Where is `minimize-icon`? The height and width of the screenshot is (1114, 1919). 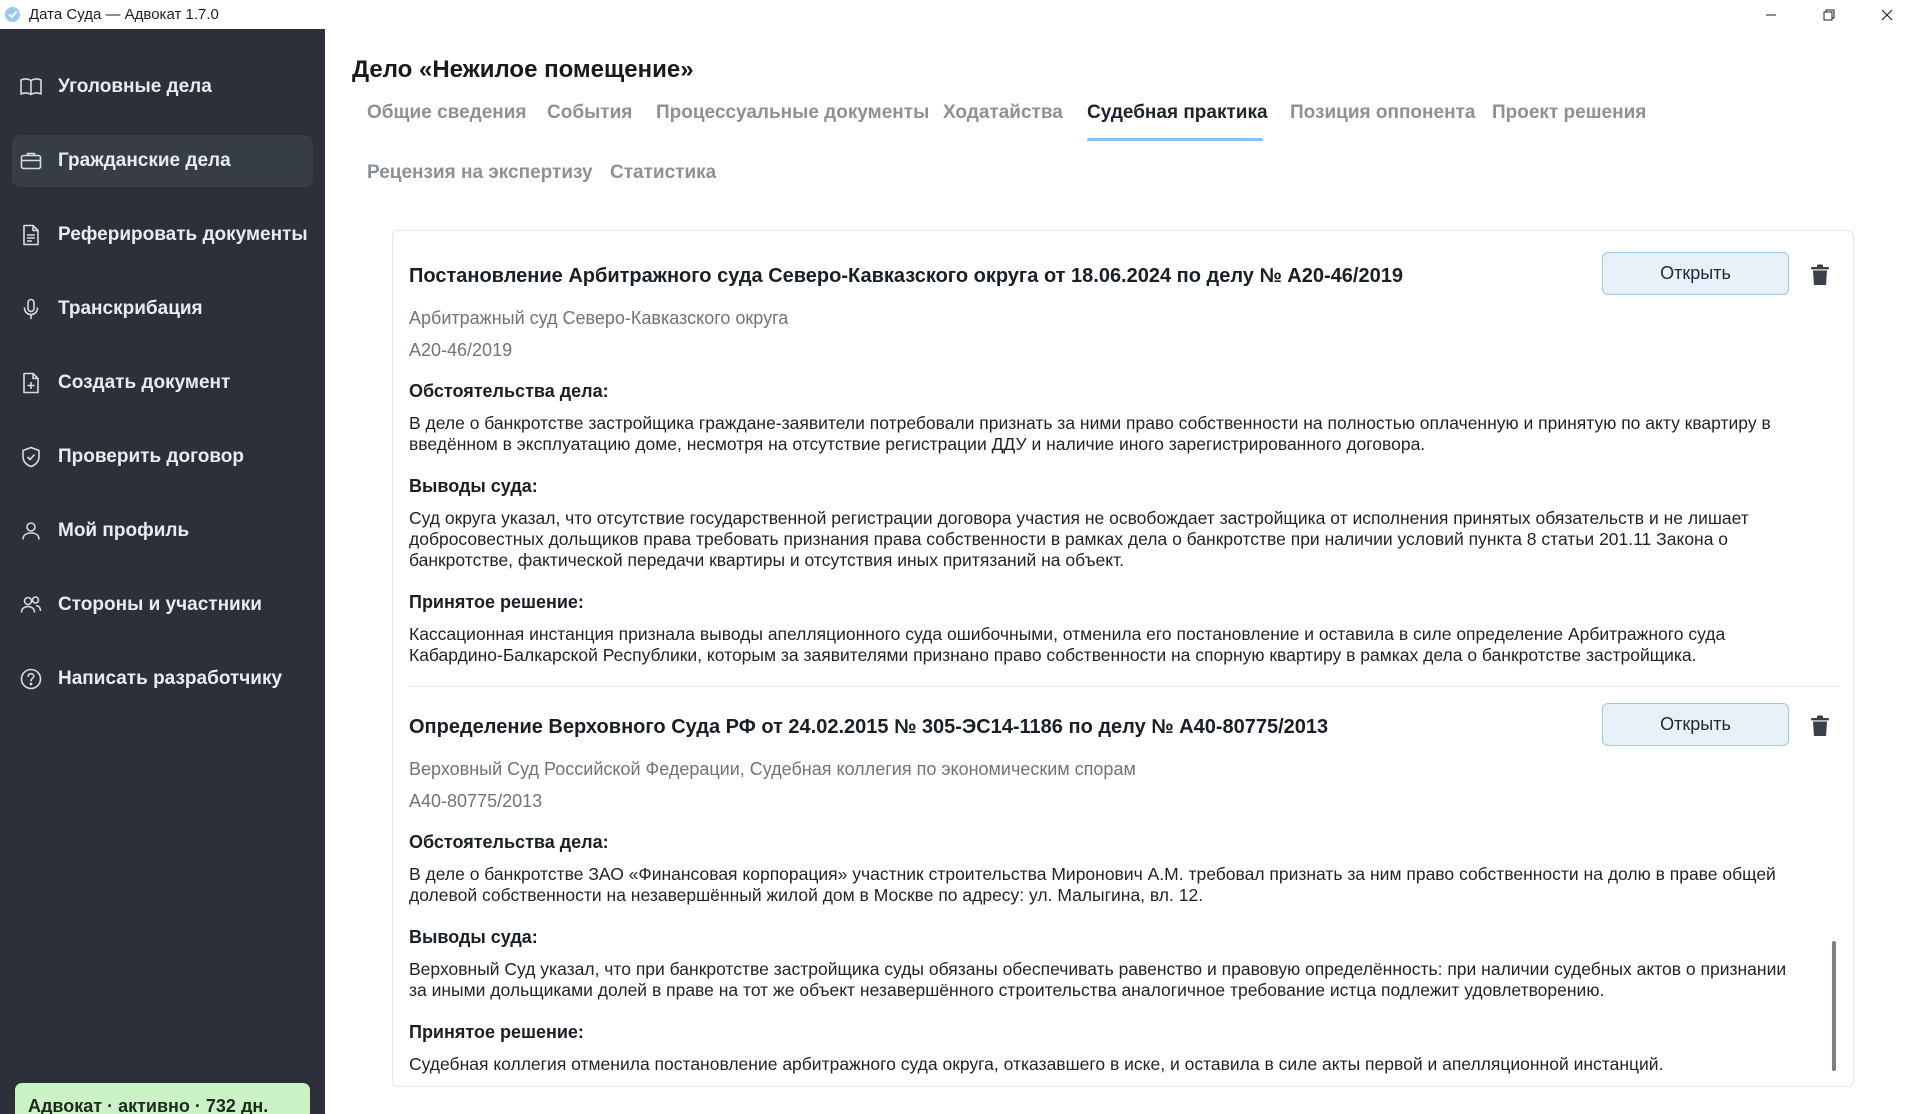
minimize-icon is located at coordinates (1771, 14).